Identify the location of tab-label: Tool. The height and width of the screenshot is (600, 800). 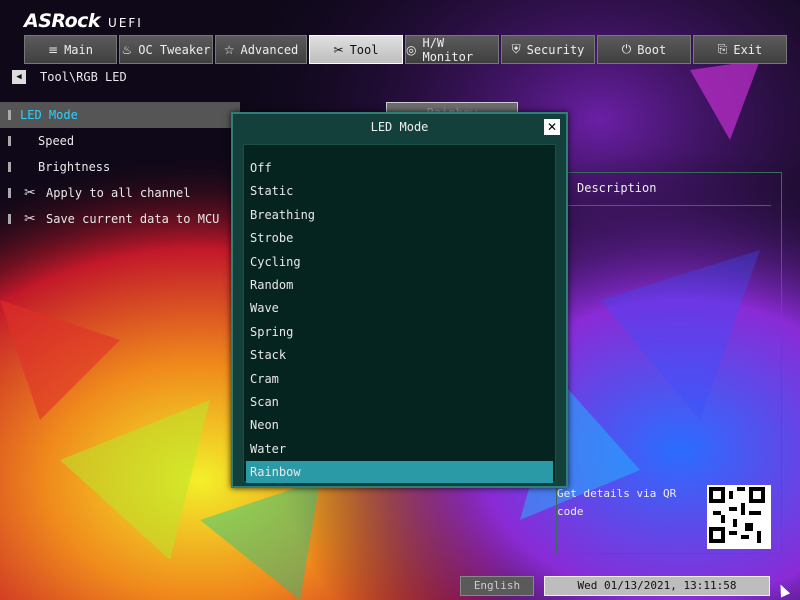
(364, 49).